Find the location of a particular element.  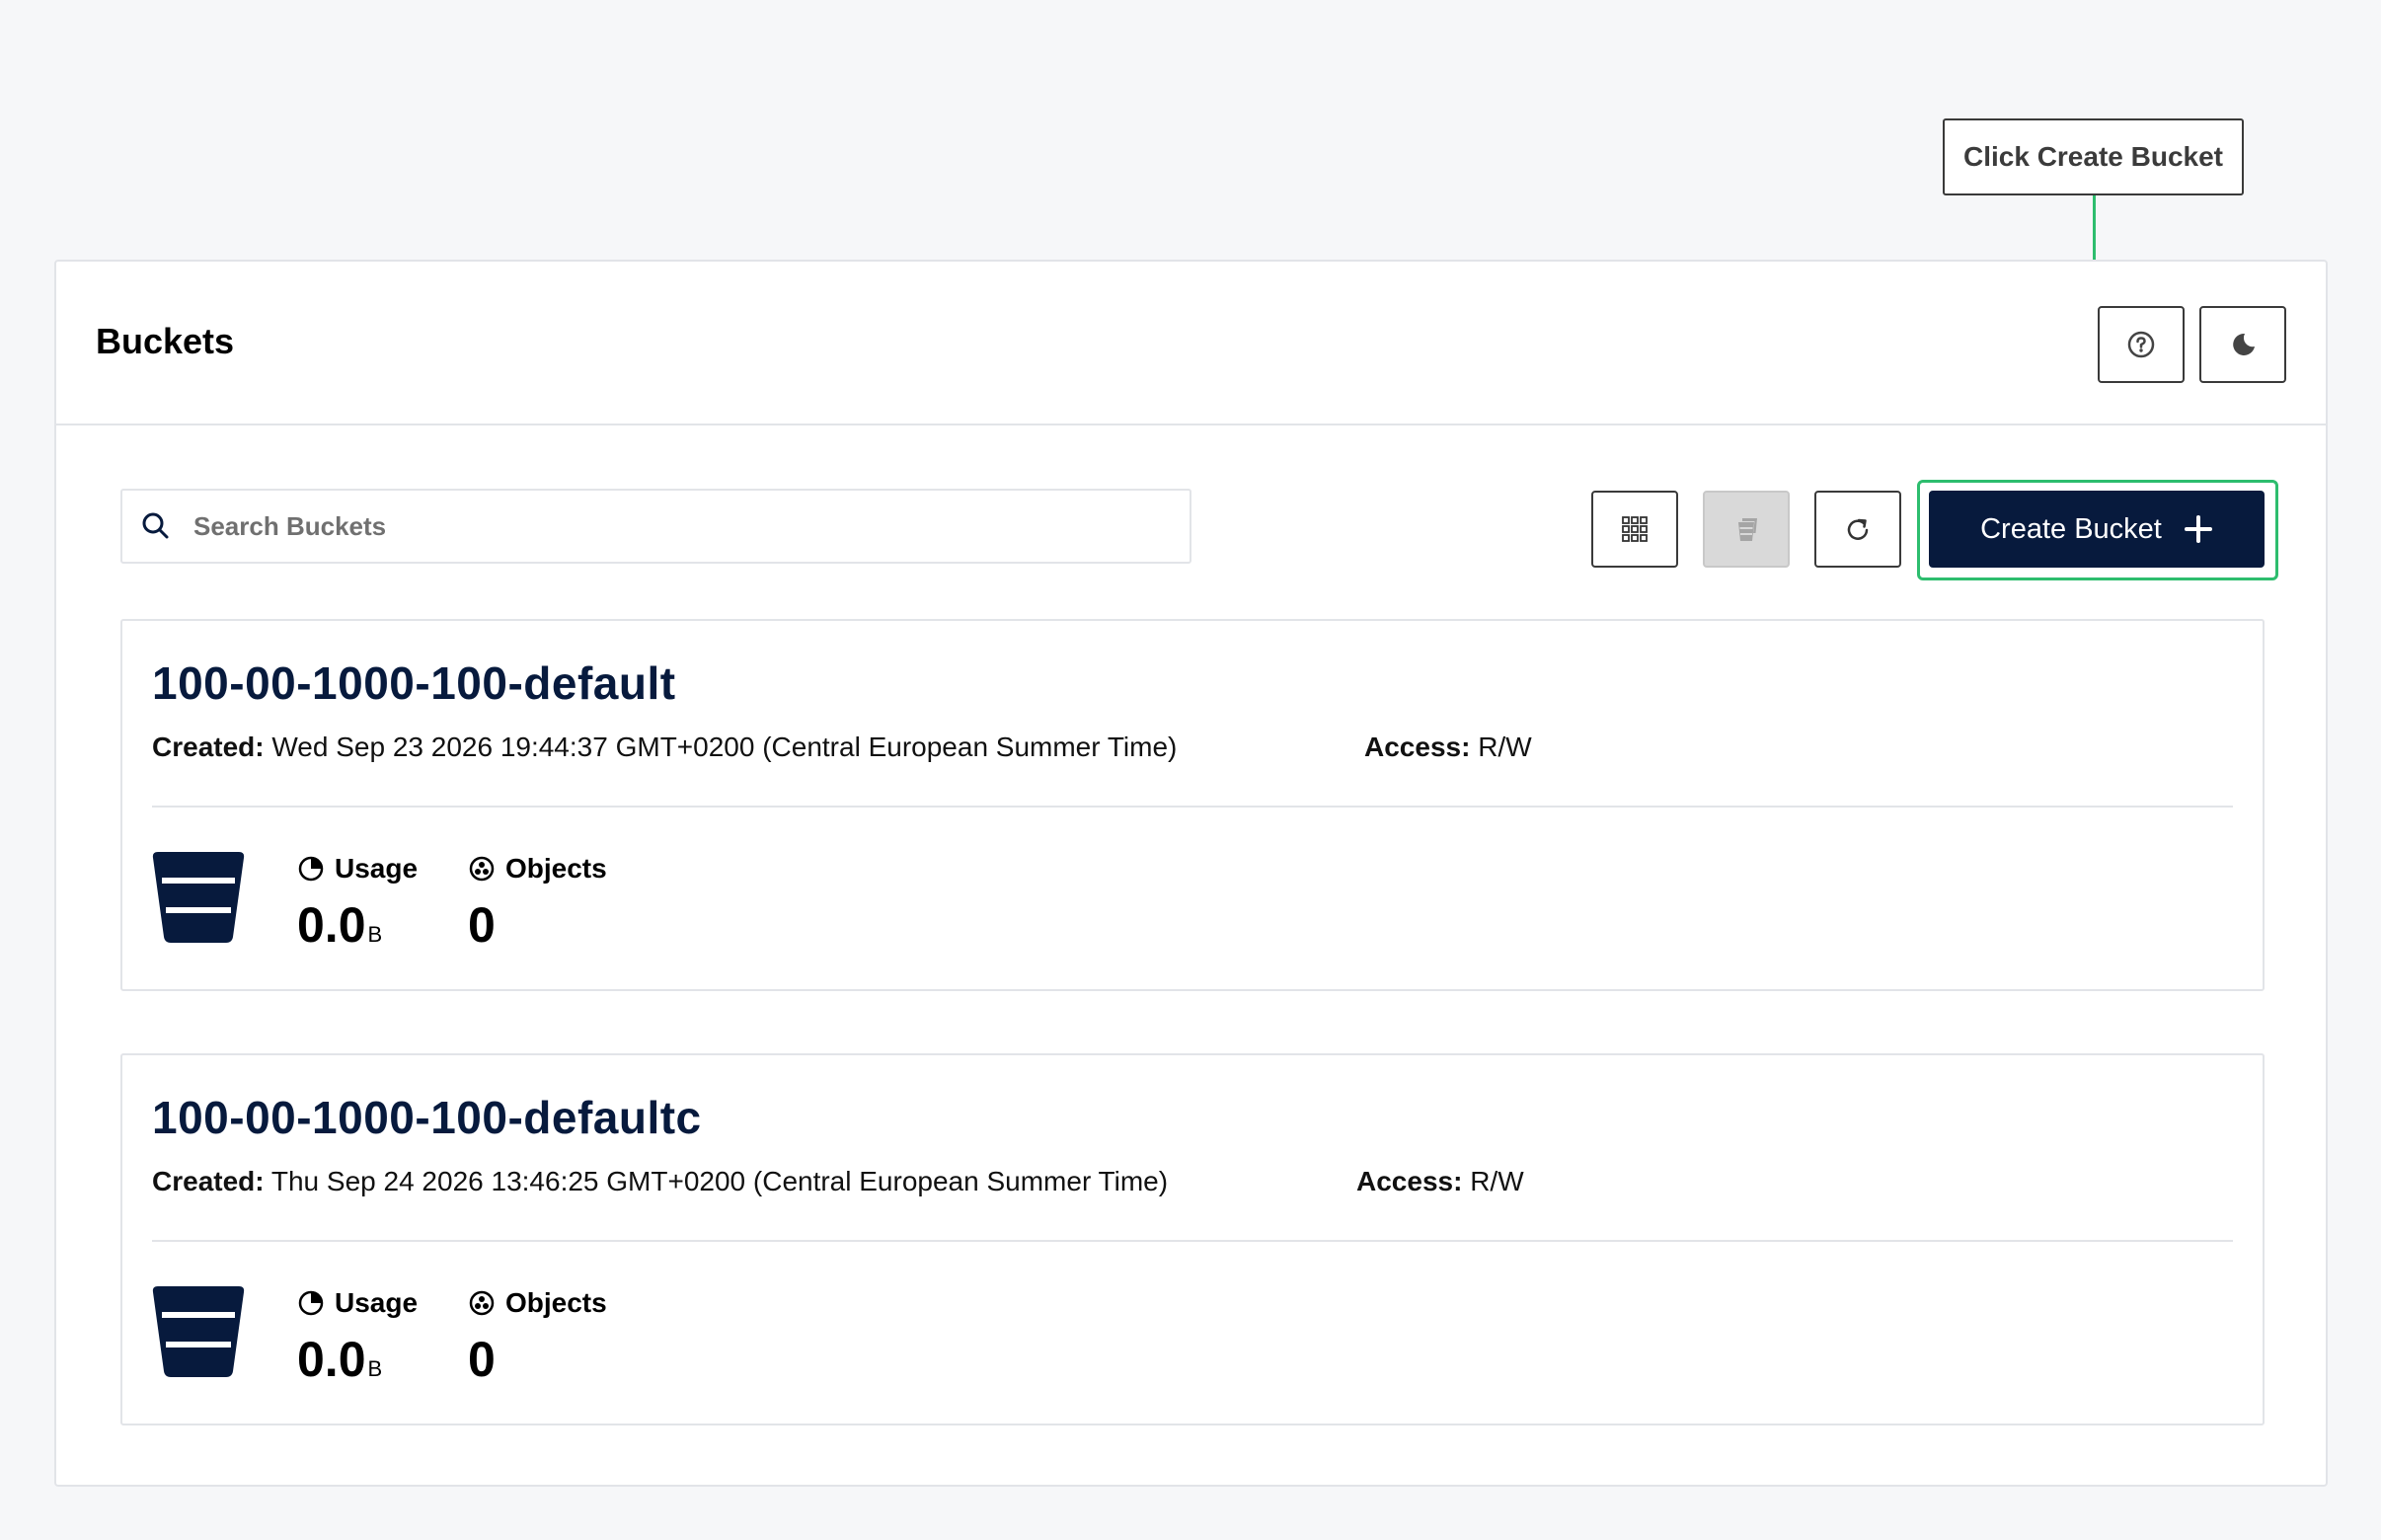

bucket-stack-icon is located at coordinates (1746, 529).